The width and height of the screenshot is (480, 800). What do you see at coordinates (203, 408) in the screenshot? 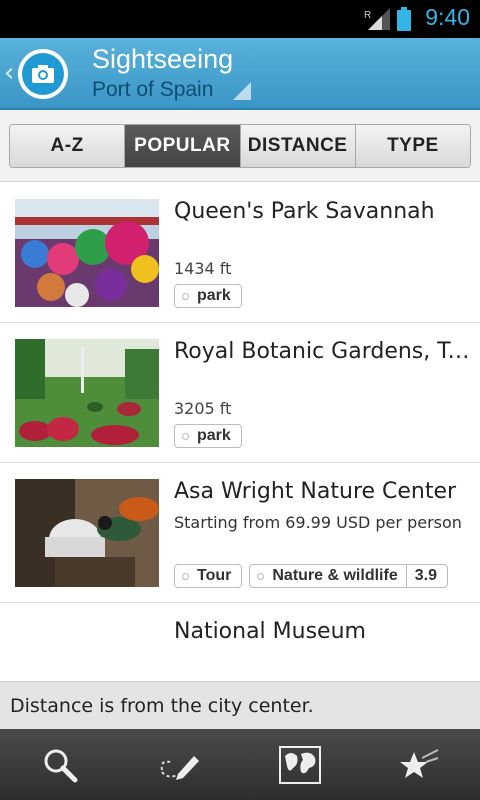
I see `sight-distance: 3205 ft` at bounding box center [203, 408].